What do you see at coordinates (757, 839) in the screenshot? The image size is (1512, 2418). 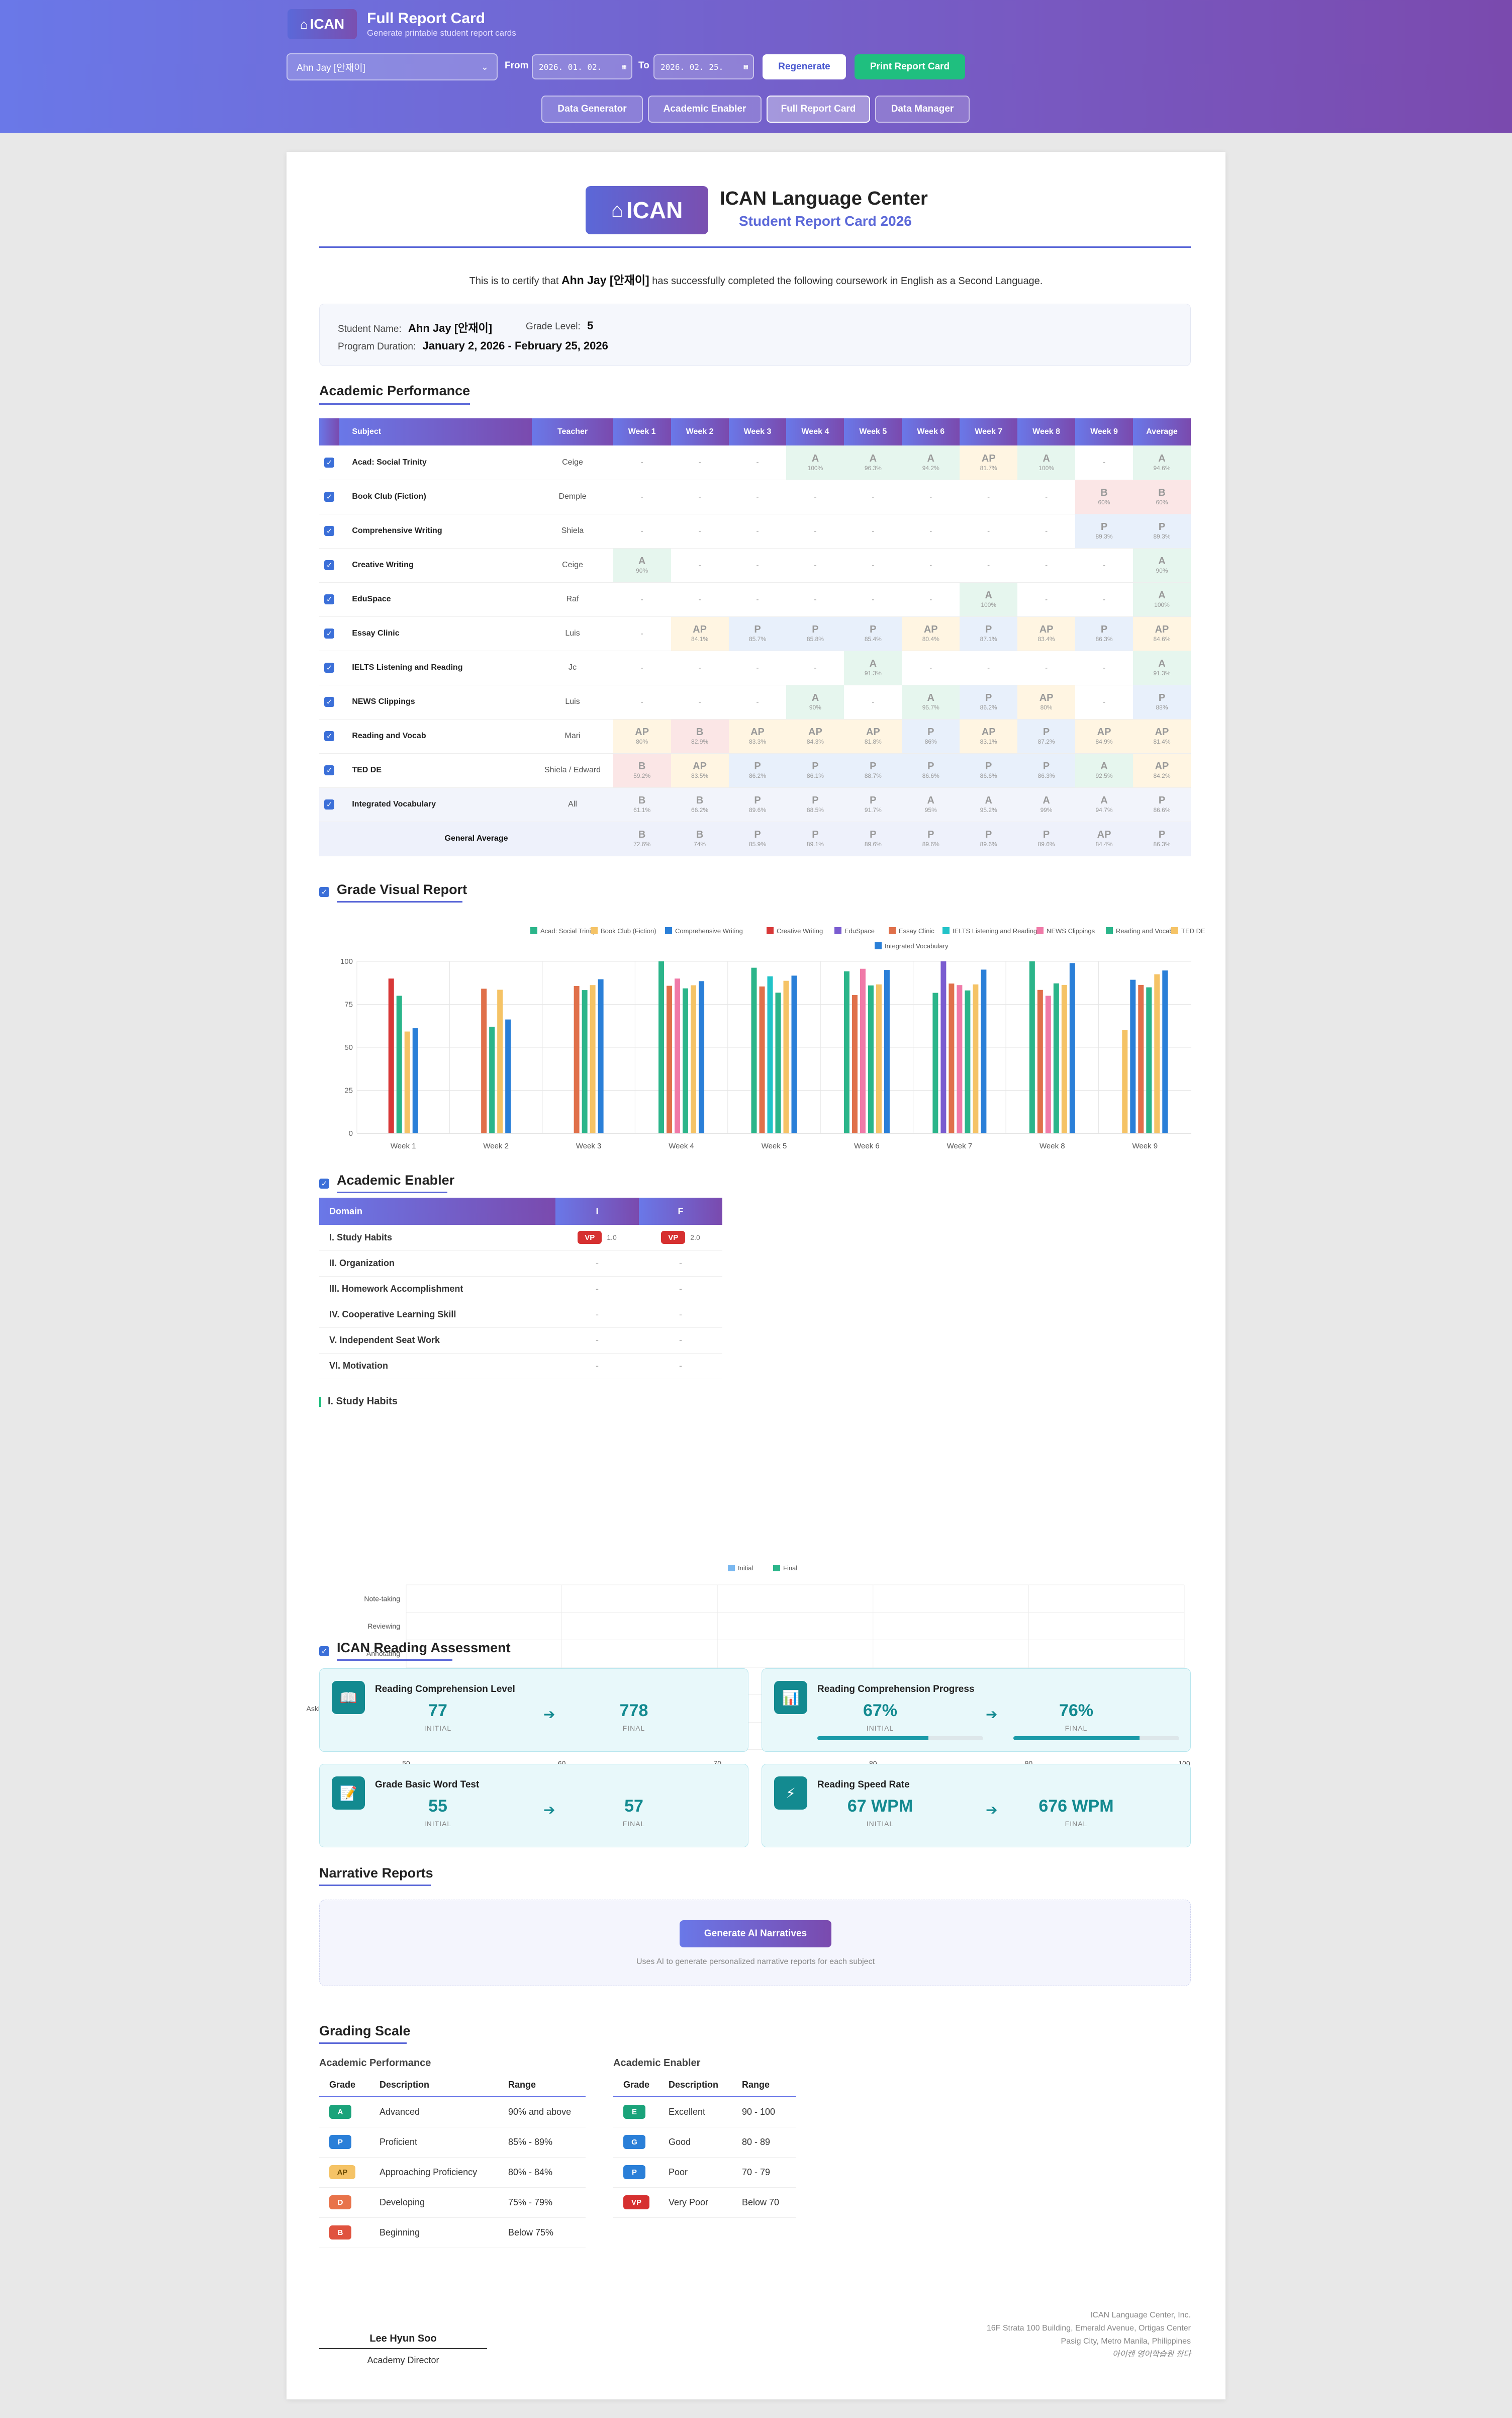 I see `avg-cell: P 85.9%` at bounding box center [757, 839].